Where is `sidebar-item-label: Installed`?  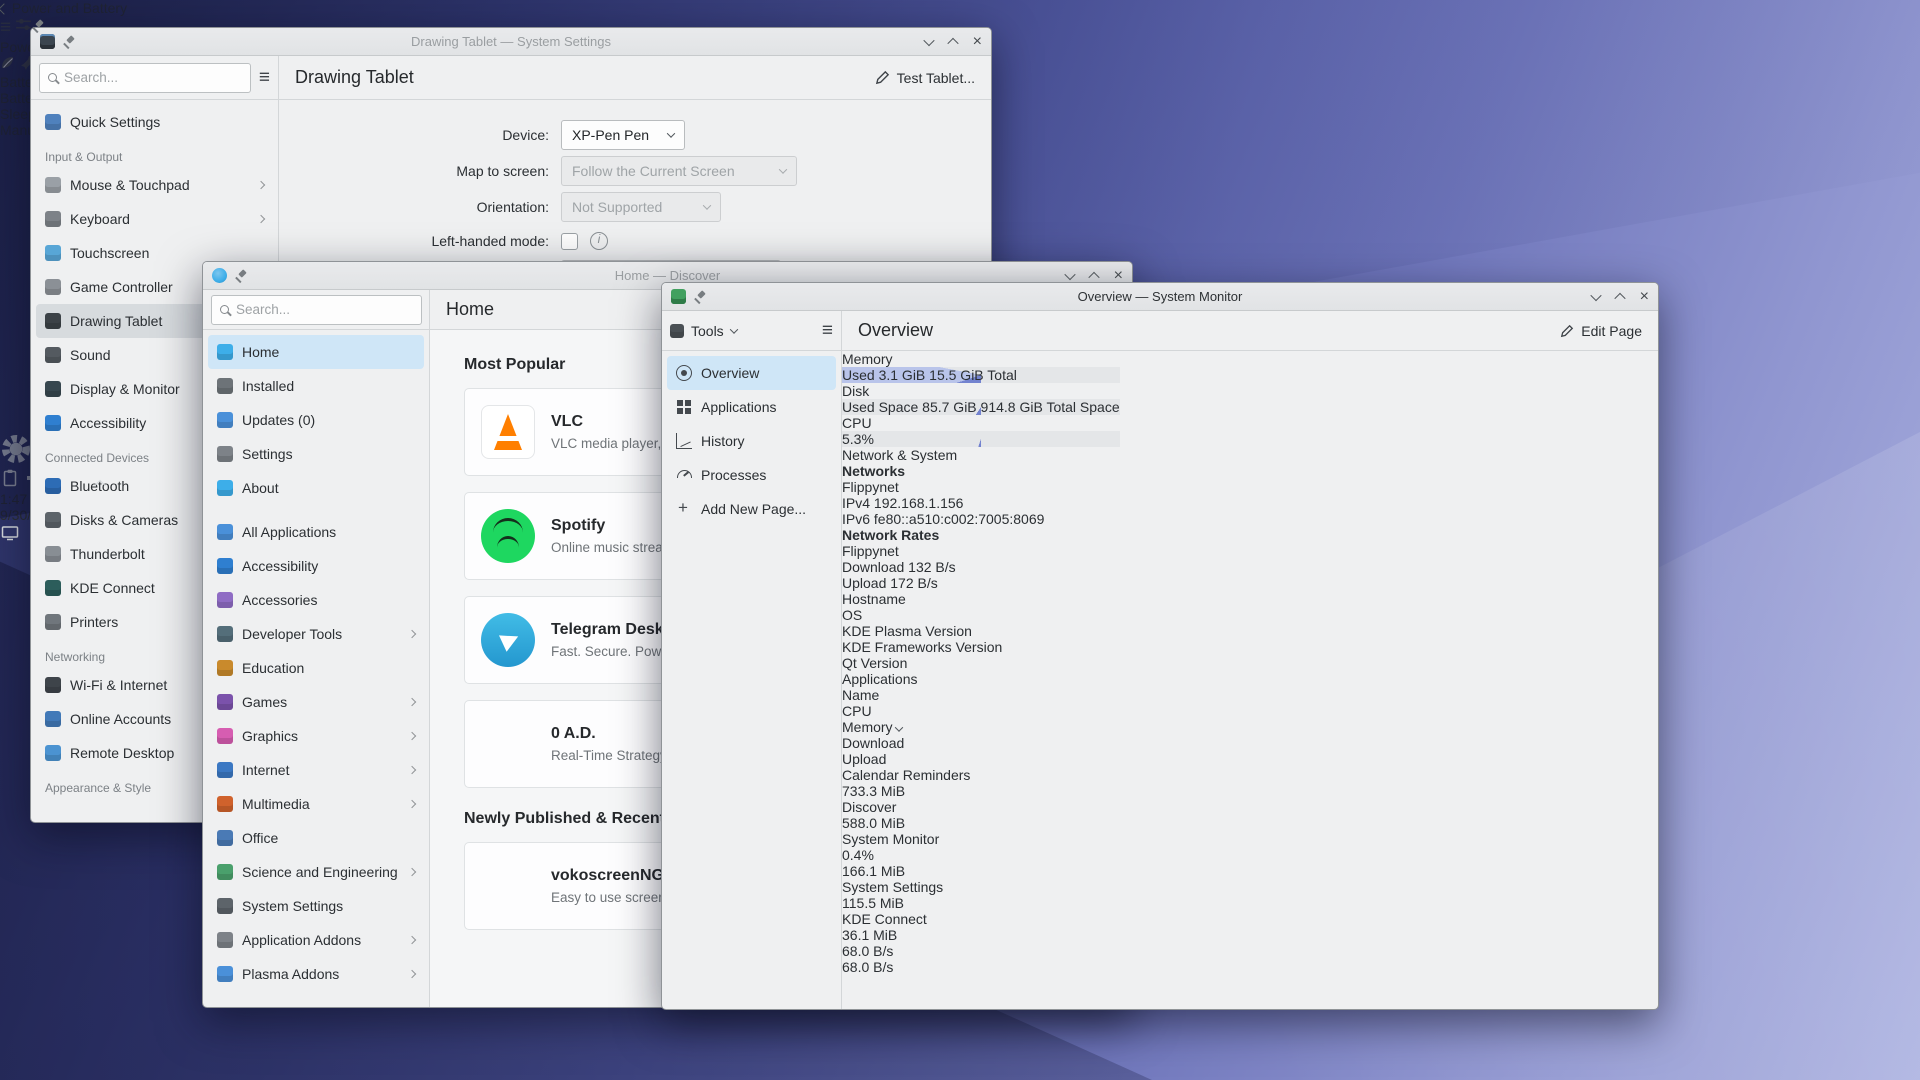 sidebar-item-label: Installed is located at coordinates (268, 386).